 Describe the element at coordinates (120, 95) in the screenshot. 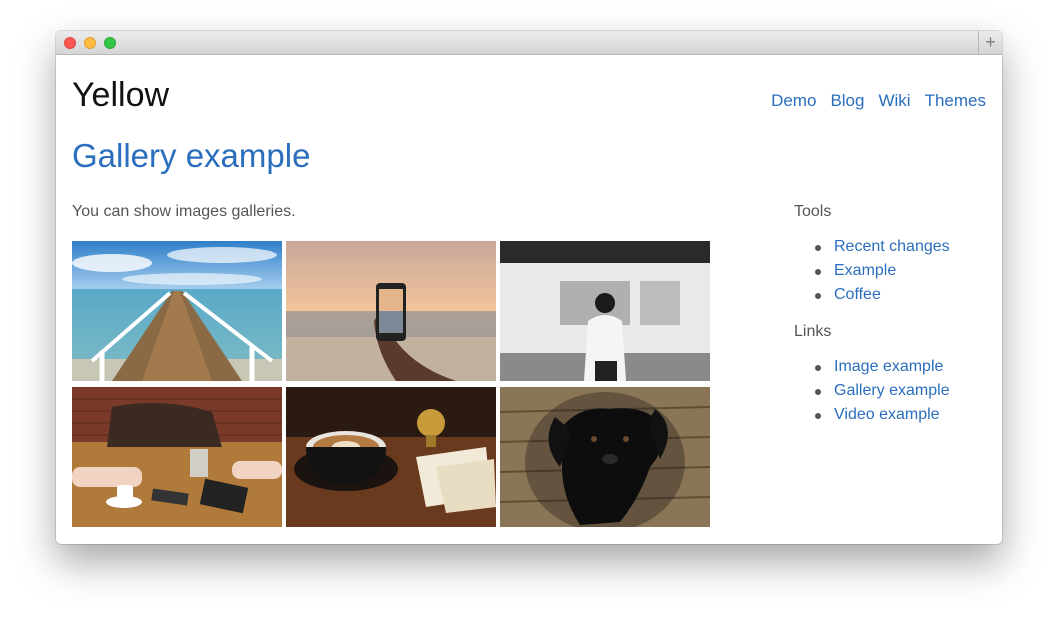

I see `site-title: Yellow` at that location.